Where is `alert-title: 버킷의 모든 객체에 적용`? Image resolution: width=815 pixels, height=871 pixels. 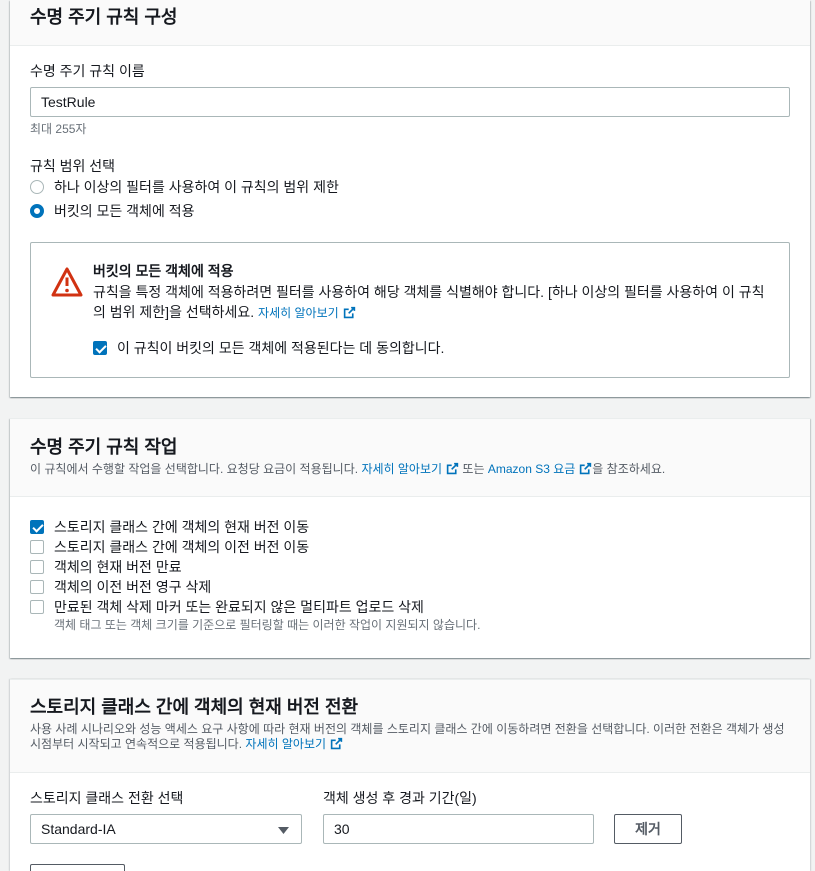
alert-title: 버킷의 모든 객체에 적용 is located at coordinates (163, 271).